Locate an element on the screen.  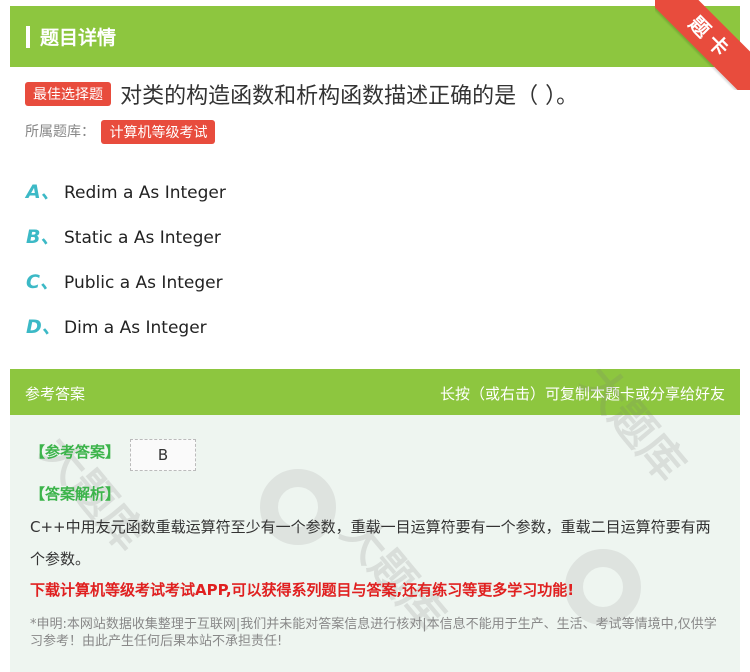
question-type-badge: 最佳选择题 is located at coordinates (68, 94).